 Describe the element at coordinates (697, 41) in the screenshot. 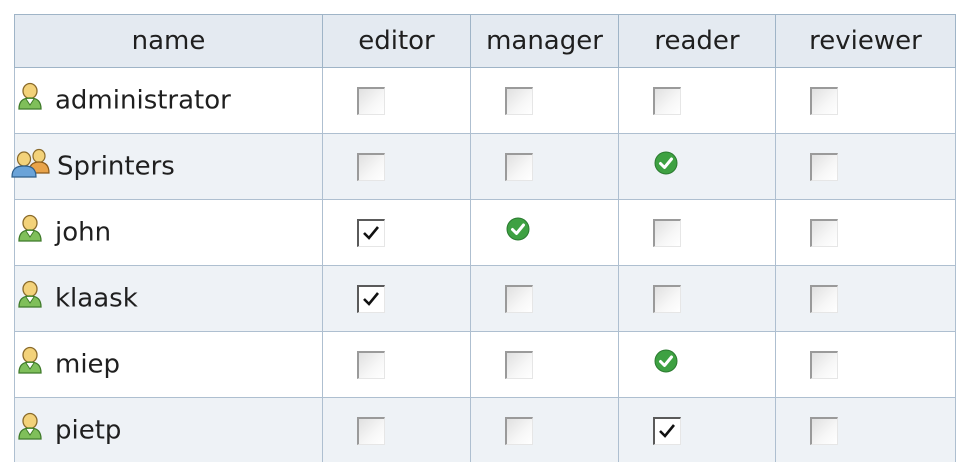

I see `column-header-reader: reader` at that location.